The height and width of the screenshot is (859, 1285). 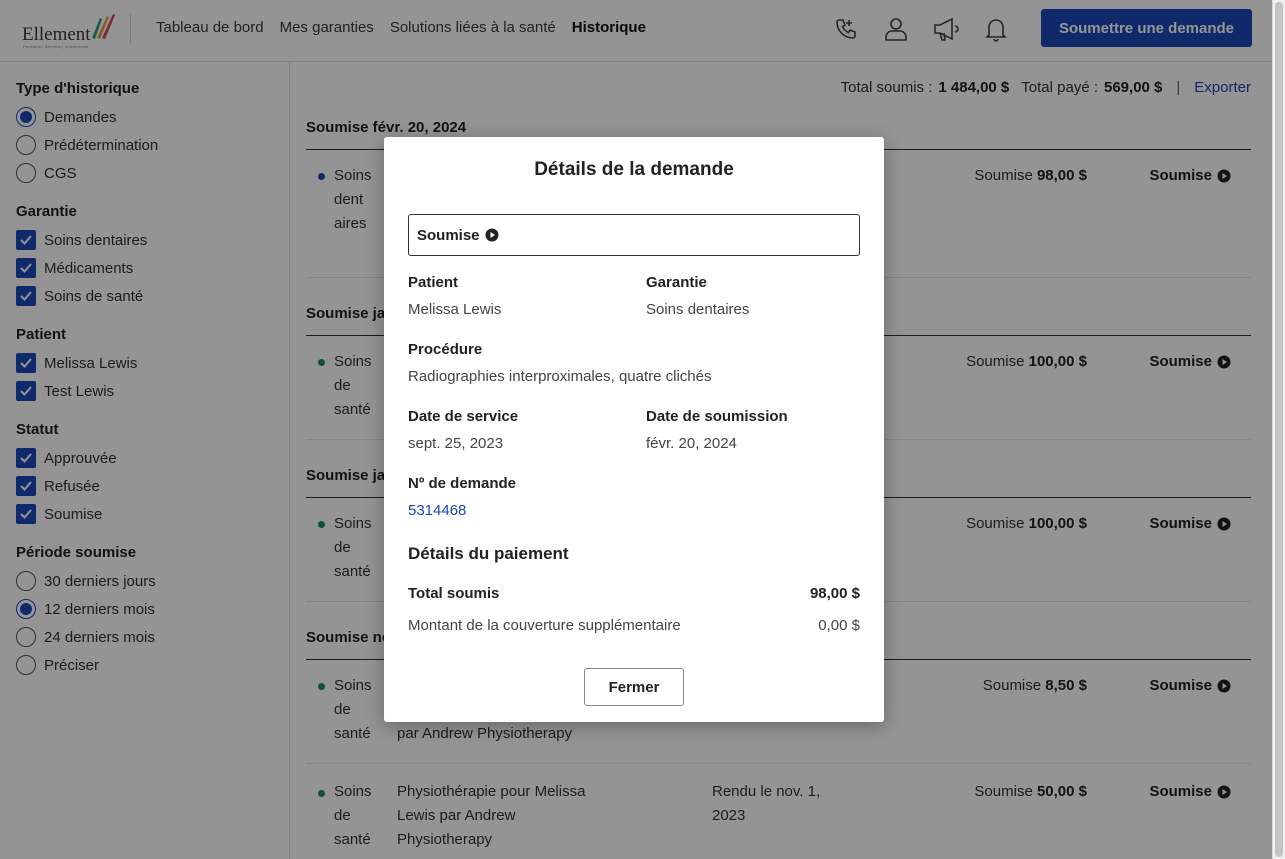 I want to click on claim-number-link: 5314468, so click(x=437, y=510).